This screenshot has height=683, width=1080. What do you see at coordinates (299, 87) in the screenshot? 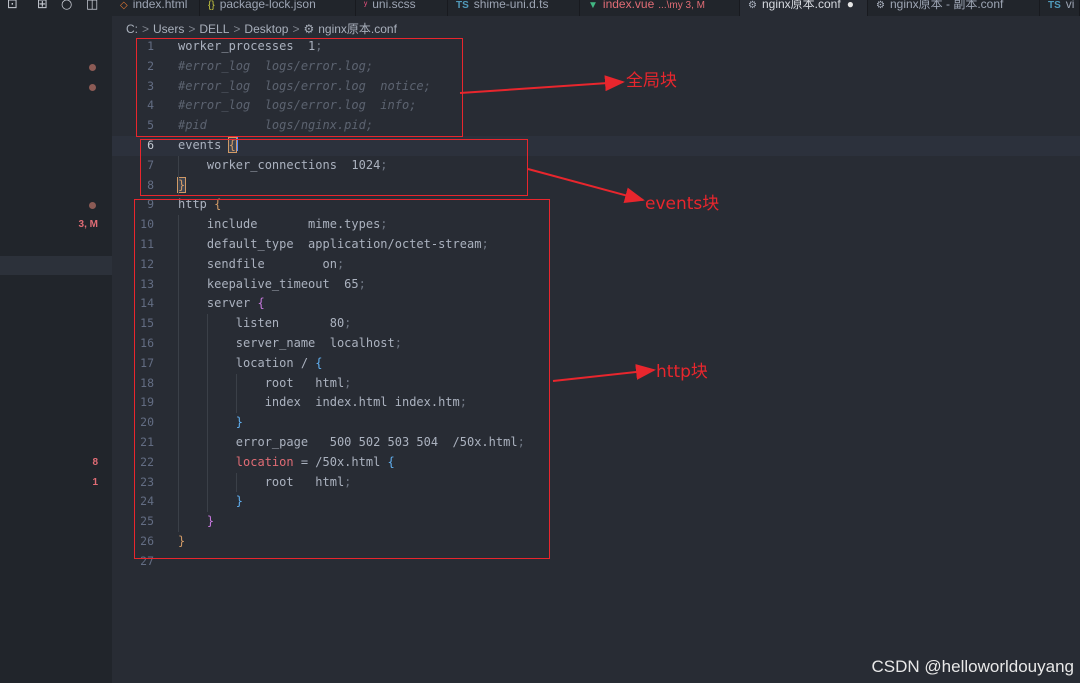
I see `global-block-box` at bounding box center [299, 87].